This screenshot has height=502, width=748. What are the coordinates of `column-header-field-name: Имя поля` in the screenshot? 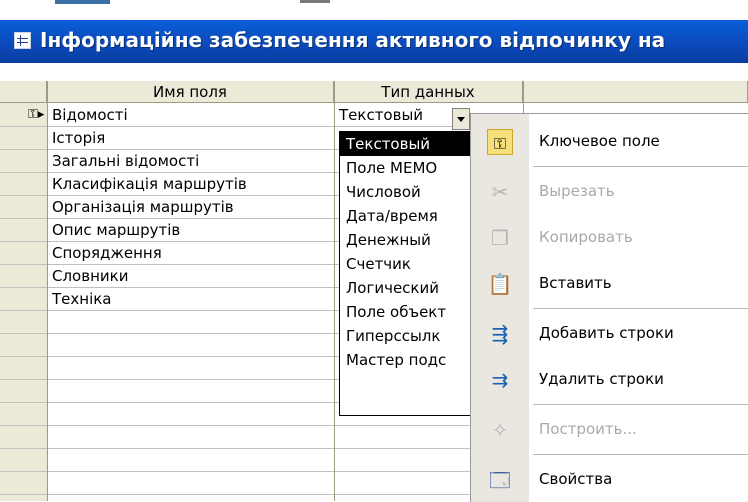 It's located at (190, 92).